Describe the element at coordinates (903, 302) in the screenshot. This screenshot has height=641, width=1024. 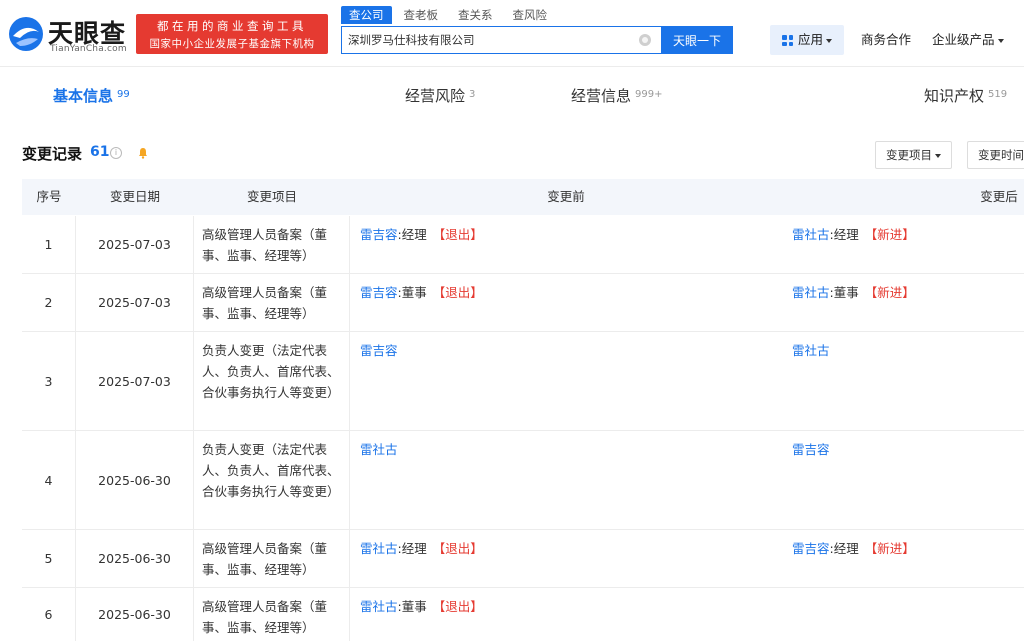
I see `row-after: 雷社古:董事 【新进】` at that location.